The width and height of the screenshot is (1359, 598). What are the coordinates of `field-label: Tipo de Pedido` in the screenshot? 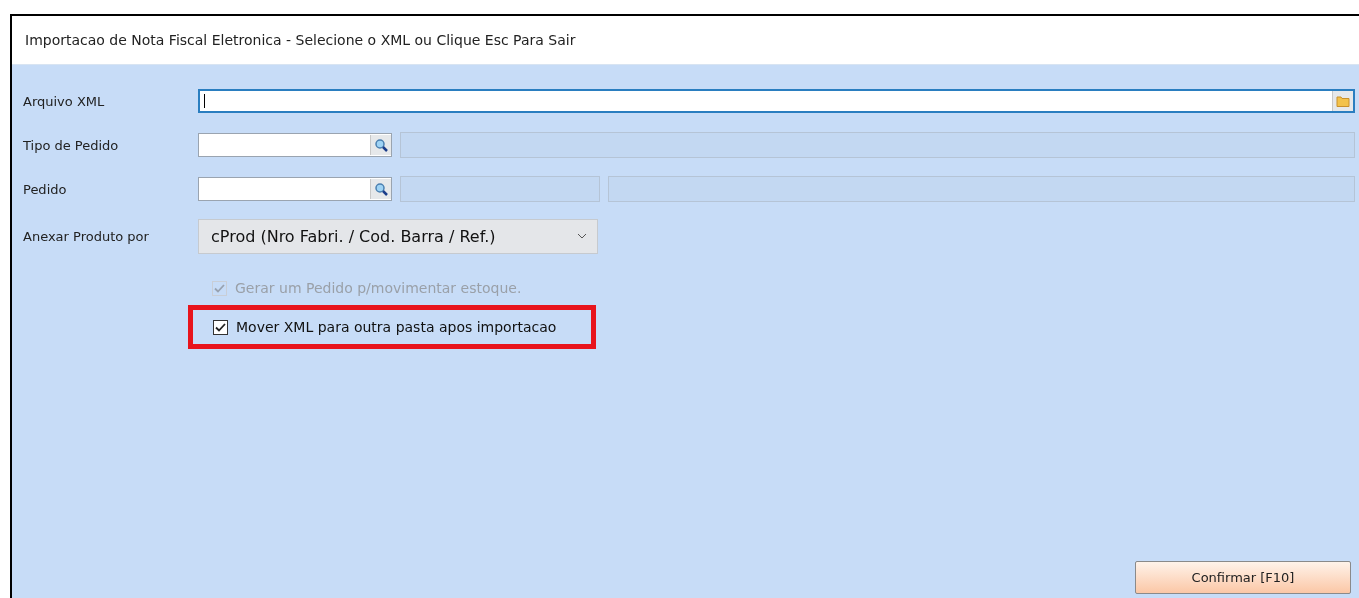 It's located at (71, 145).